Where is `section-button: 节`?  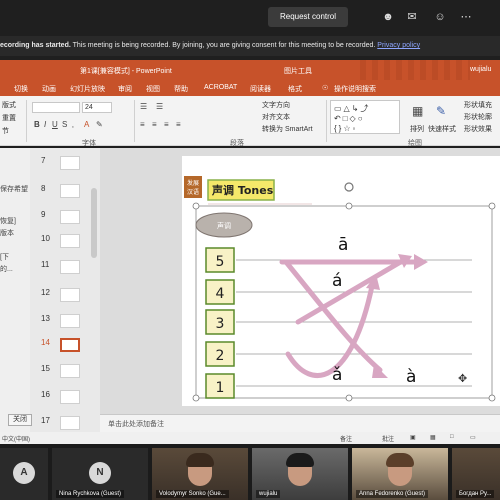
section-button: 节 is located at coordinates (5, 131).